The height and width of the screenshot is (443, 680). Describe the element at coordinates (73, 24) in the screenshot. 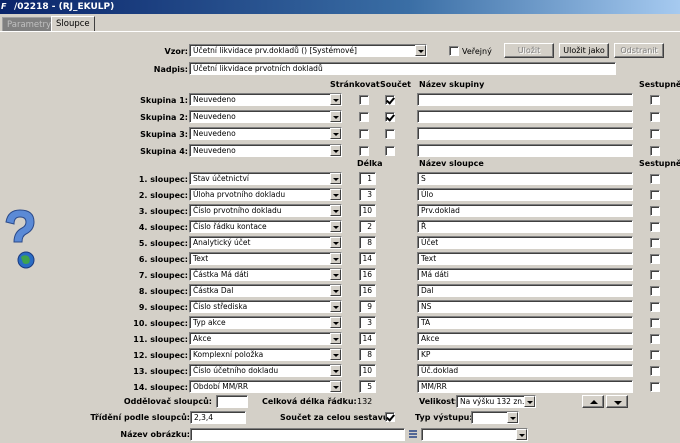

I see `tab-sloupce: Sloupce` at that location.